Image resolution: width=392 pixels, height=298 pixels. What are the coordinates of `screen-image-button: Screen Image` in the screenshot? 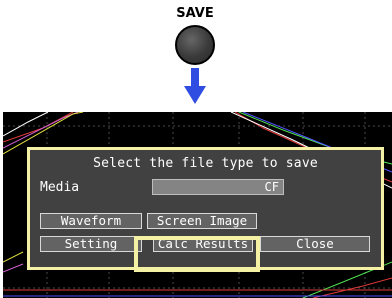 It's located at (202, 221).